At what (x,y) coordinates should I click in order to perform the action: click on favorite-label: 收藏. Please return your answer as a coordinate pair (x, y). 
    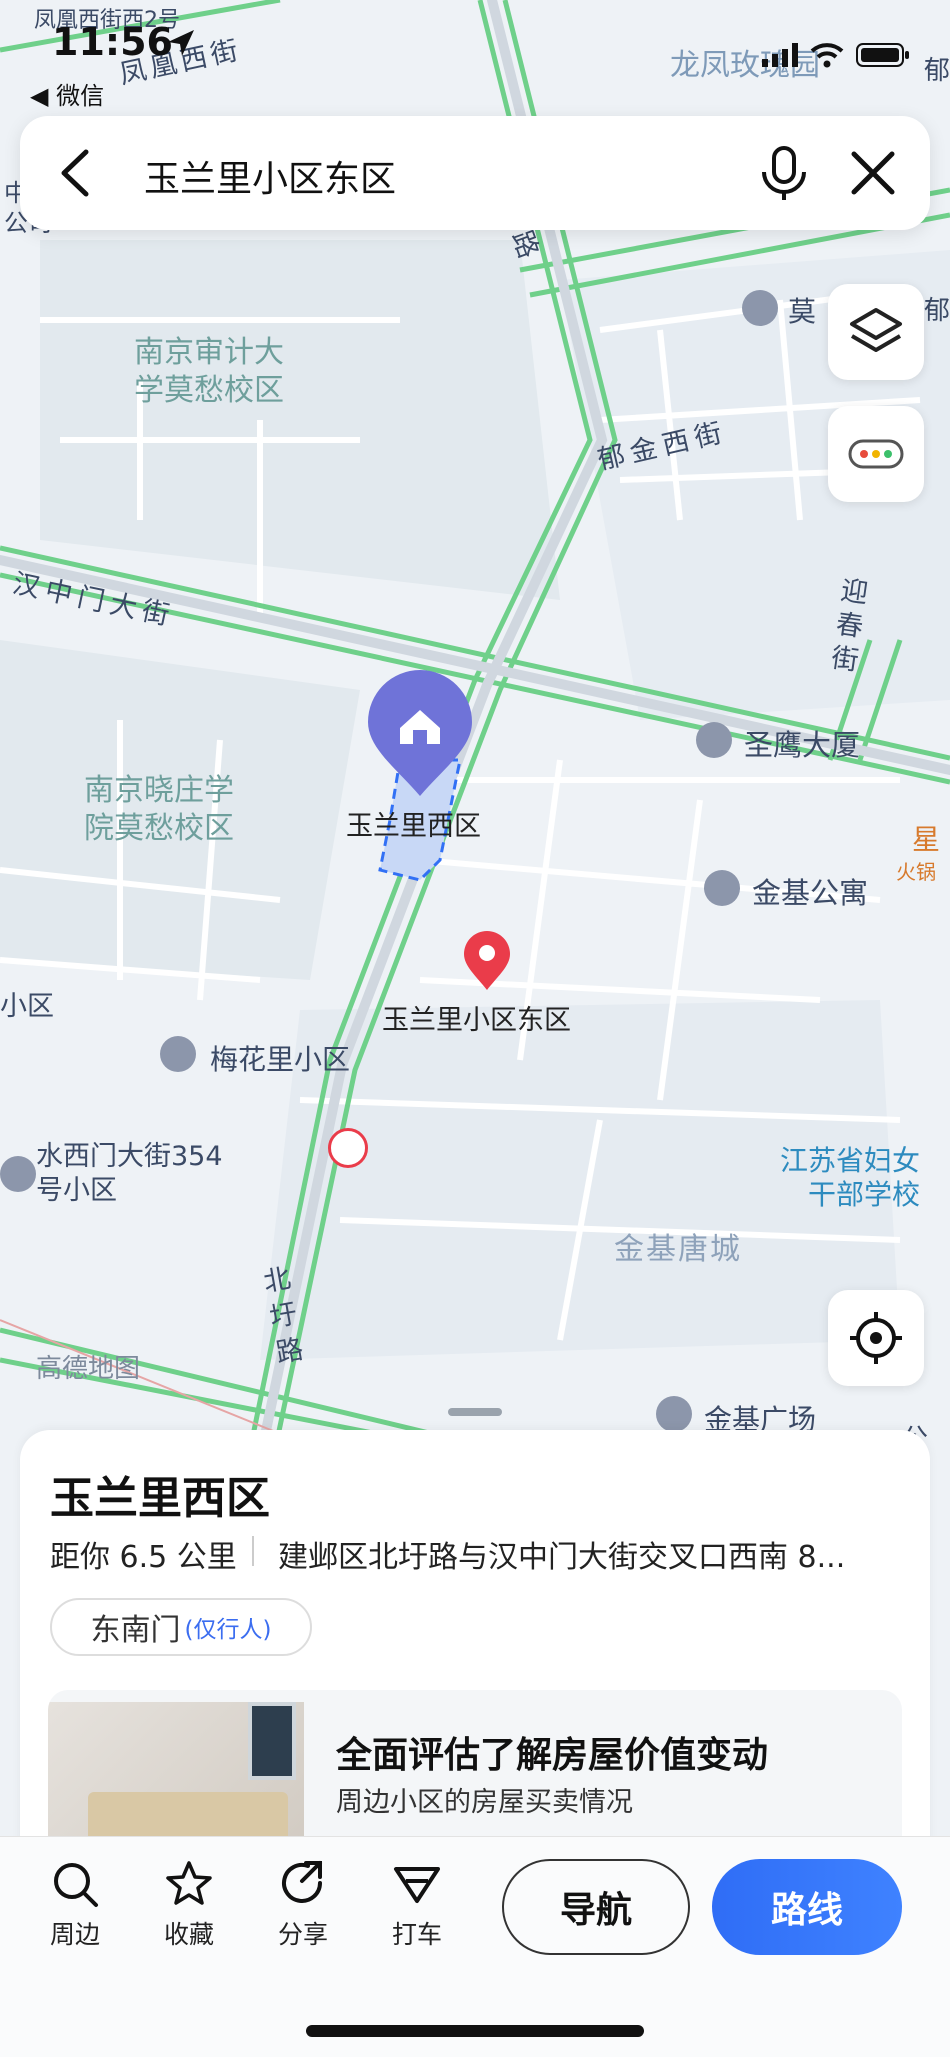
    Looking at the image, I should click on (188, 1934).